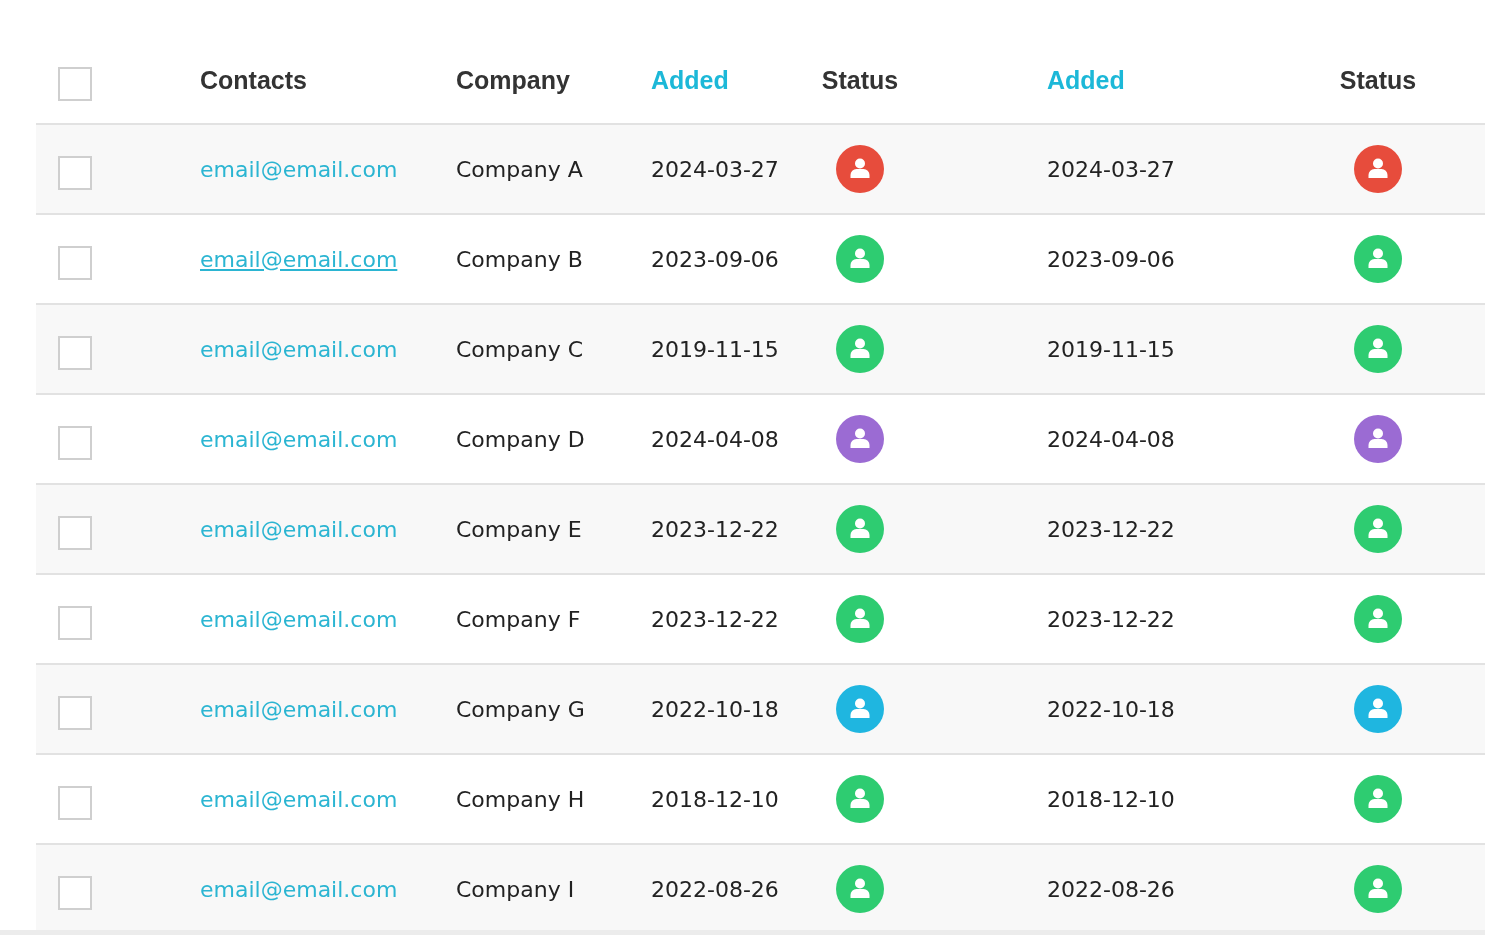  What do you see at coordinates (515, 889) in the screenshot?
I see `company-name: Company I` at bounding box center [515, 889].